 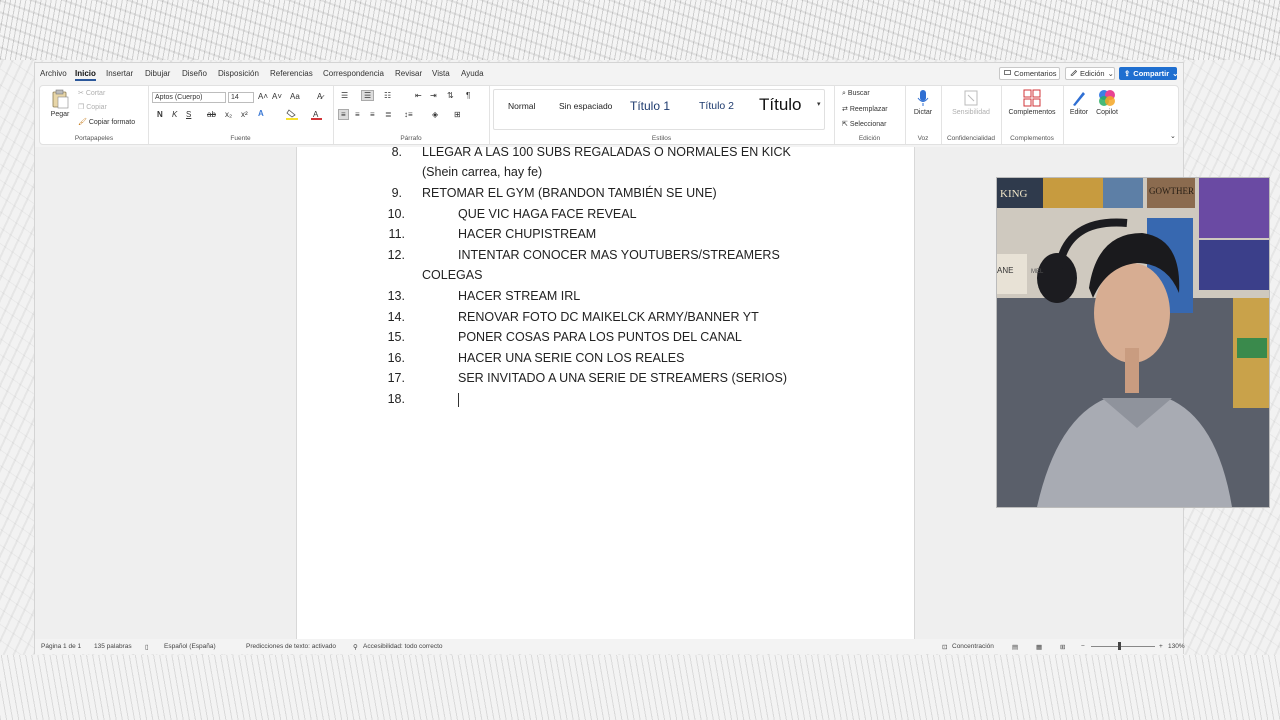 I want to click on borders-icon: ⊞, so click(x=457, y=114).